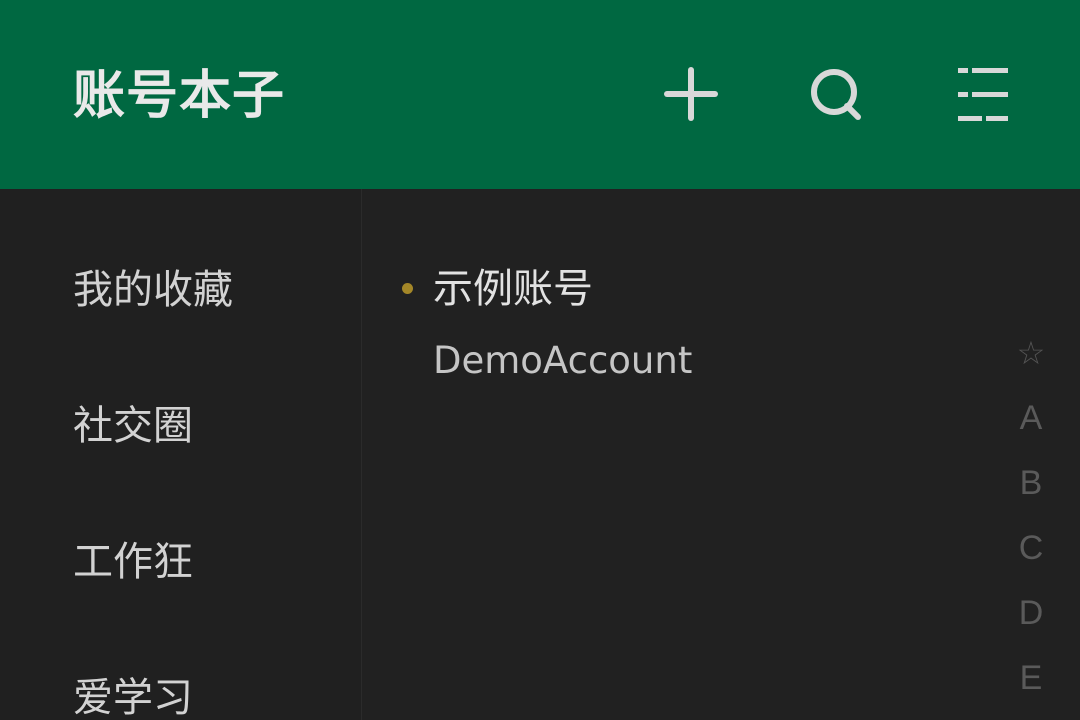 Image resolution: width=1080 pixels, height=720 pixels. What do you see at coordinates (678, 323) in the screenshot?
I see `account-list-item: 示例账号 DemoAccount` at bounding box center [678, 323].